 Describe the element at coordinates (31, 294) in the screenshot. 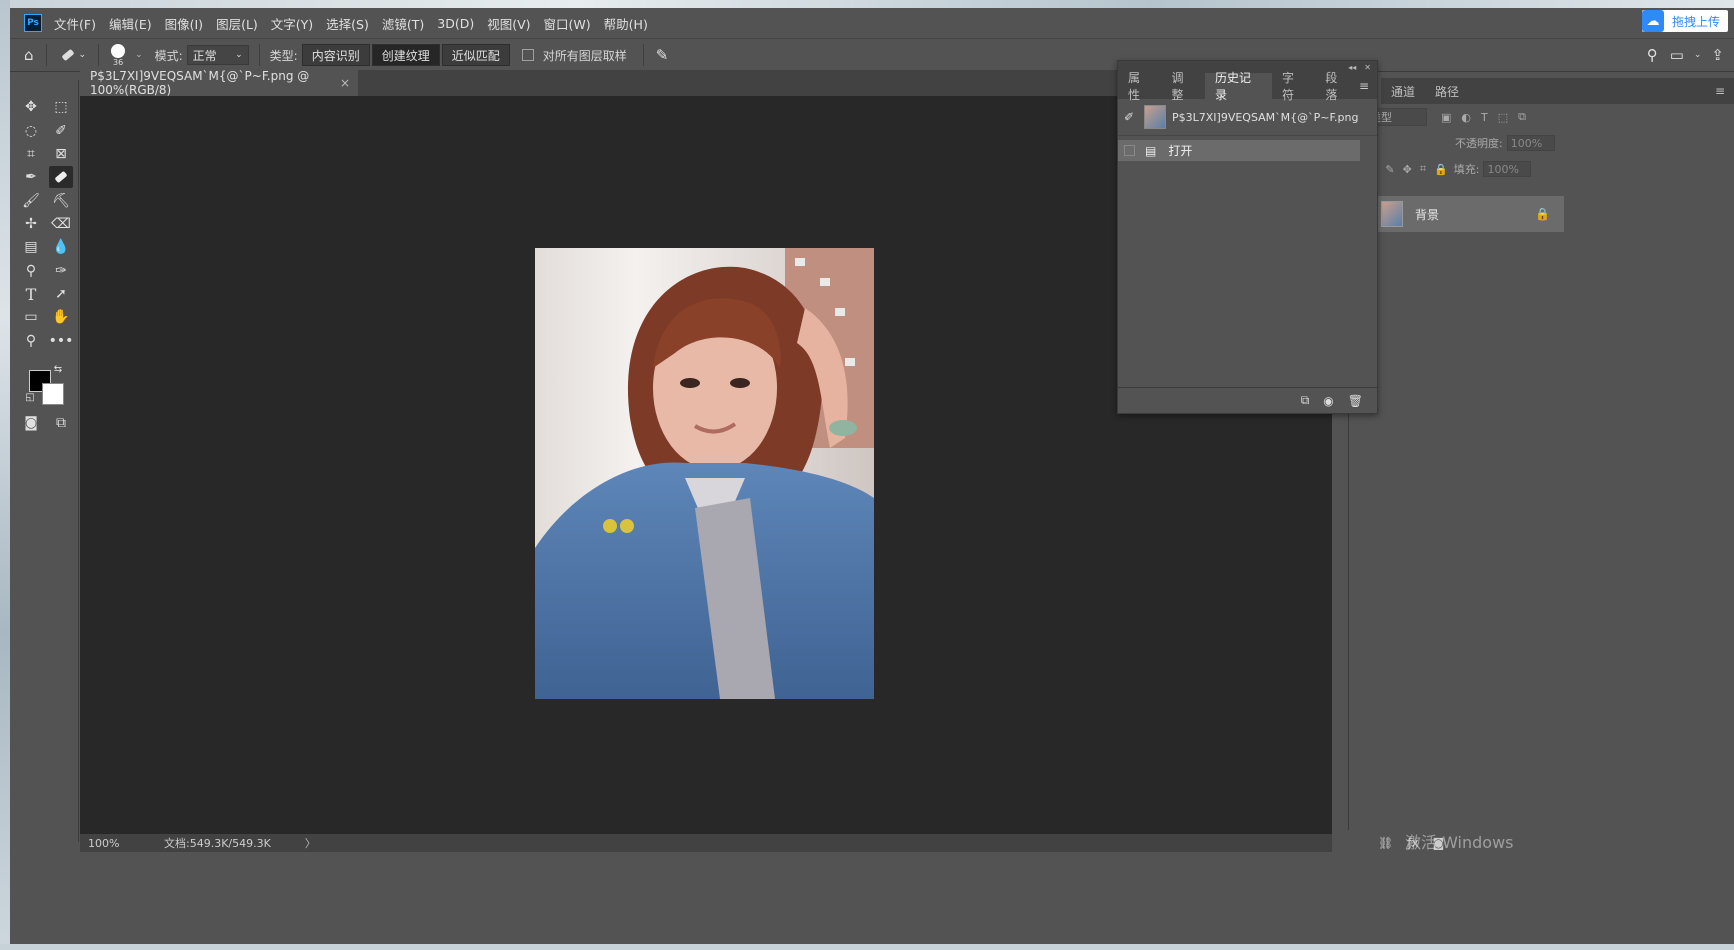

I see `type-tool-icon: T` at that location.